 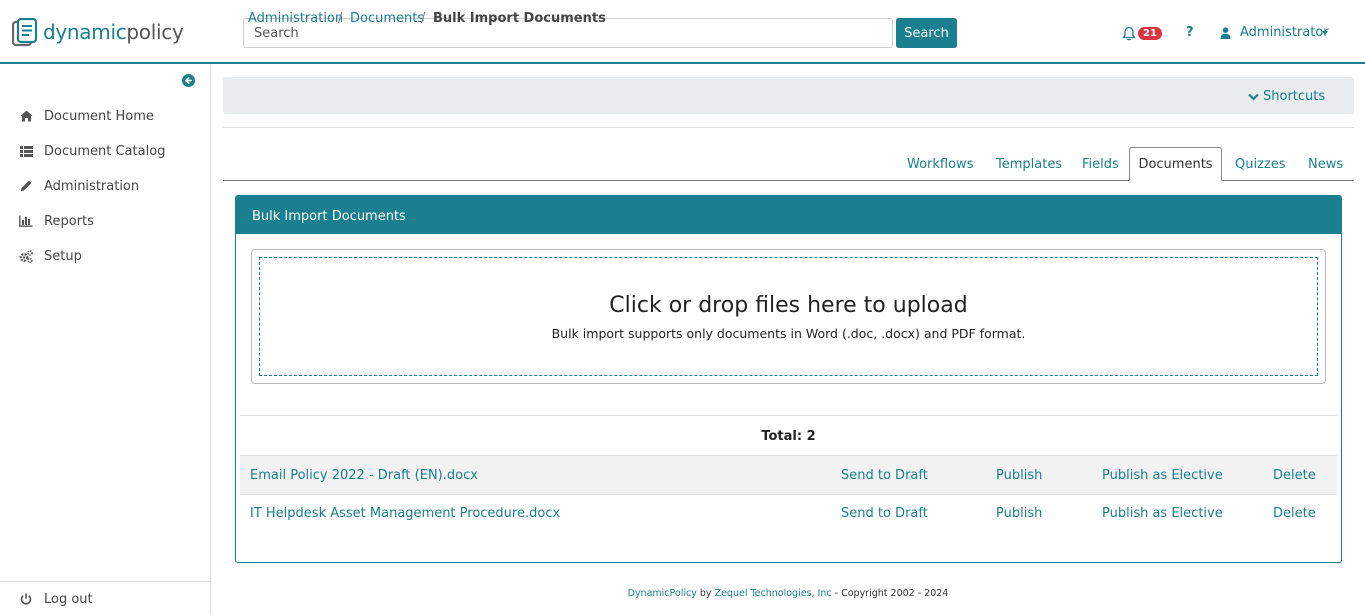 What do you see at coordinates (773, 593) in the screenshot?
I see `footer-company-link: Zequel Technologies, Inc` at bounding box center [773, 593].